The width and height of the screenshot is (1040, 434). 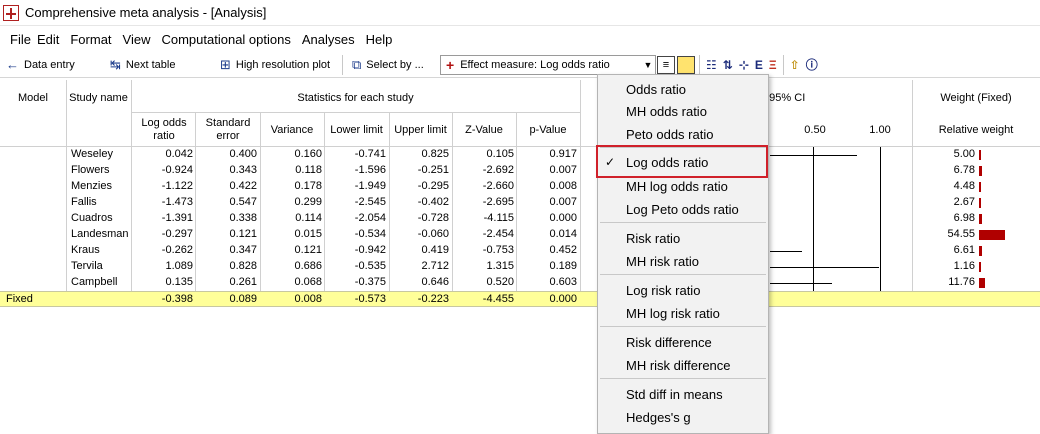 What do you see at coordinates (563, 234) in the screenshot?
I see `stat-cell-p: 0.014` at bounding box center [563, 234].